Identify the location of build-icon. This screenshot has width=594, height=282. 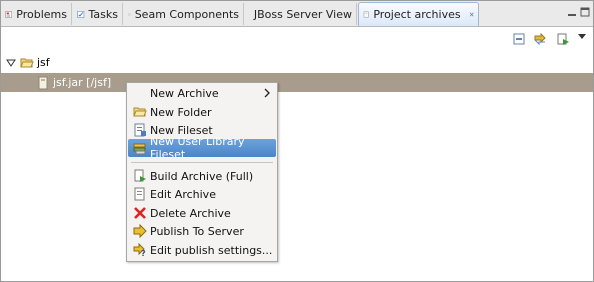
(563, 39).